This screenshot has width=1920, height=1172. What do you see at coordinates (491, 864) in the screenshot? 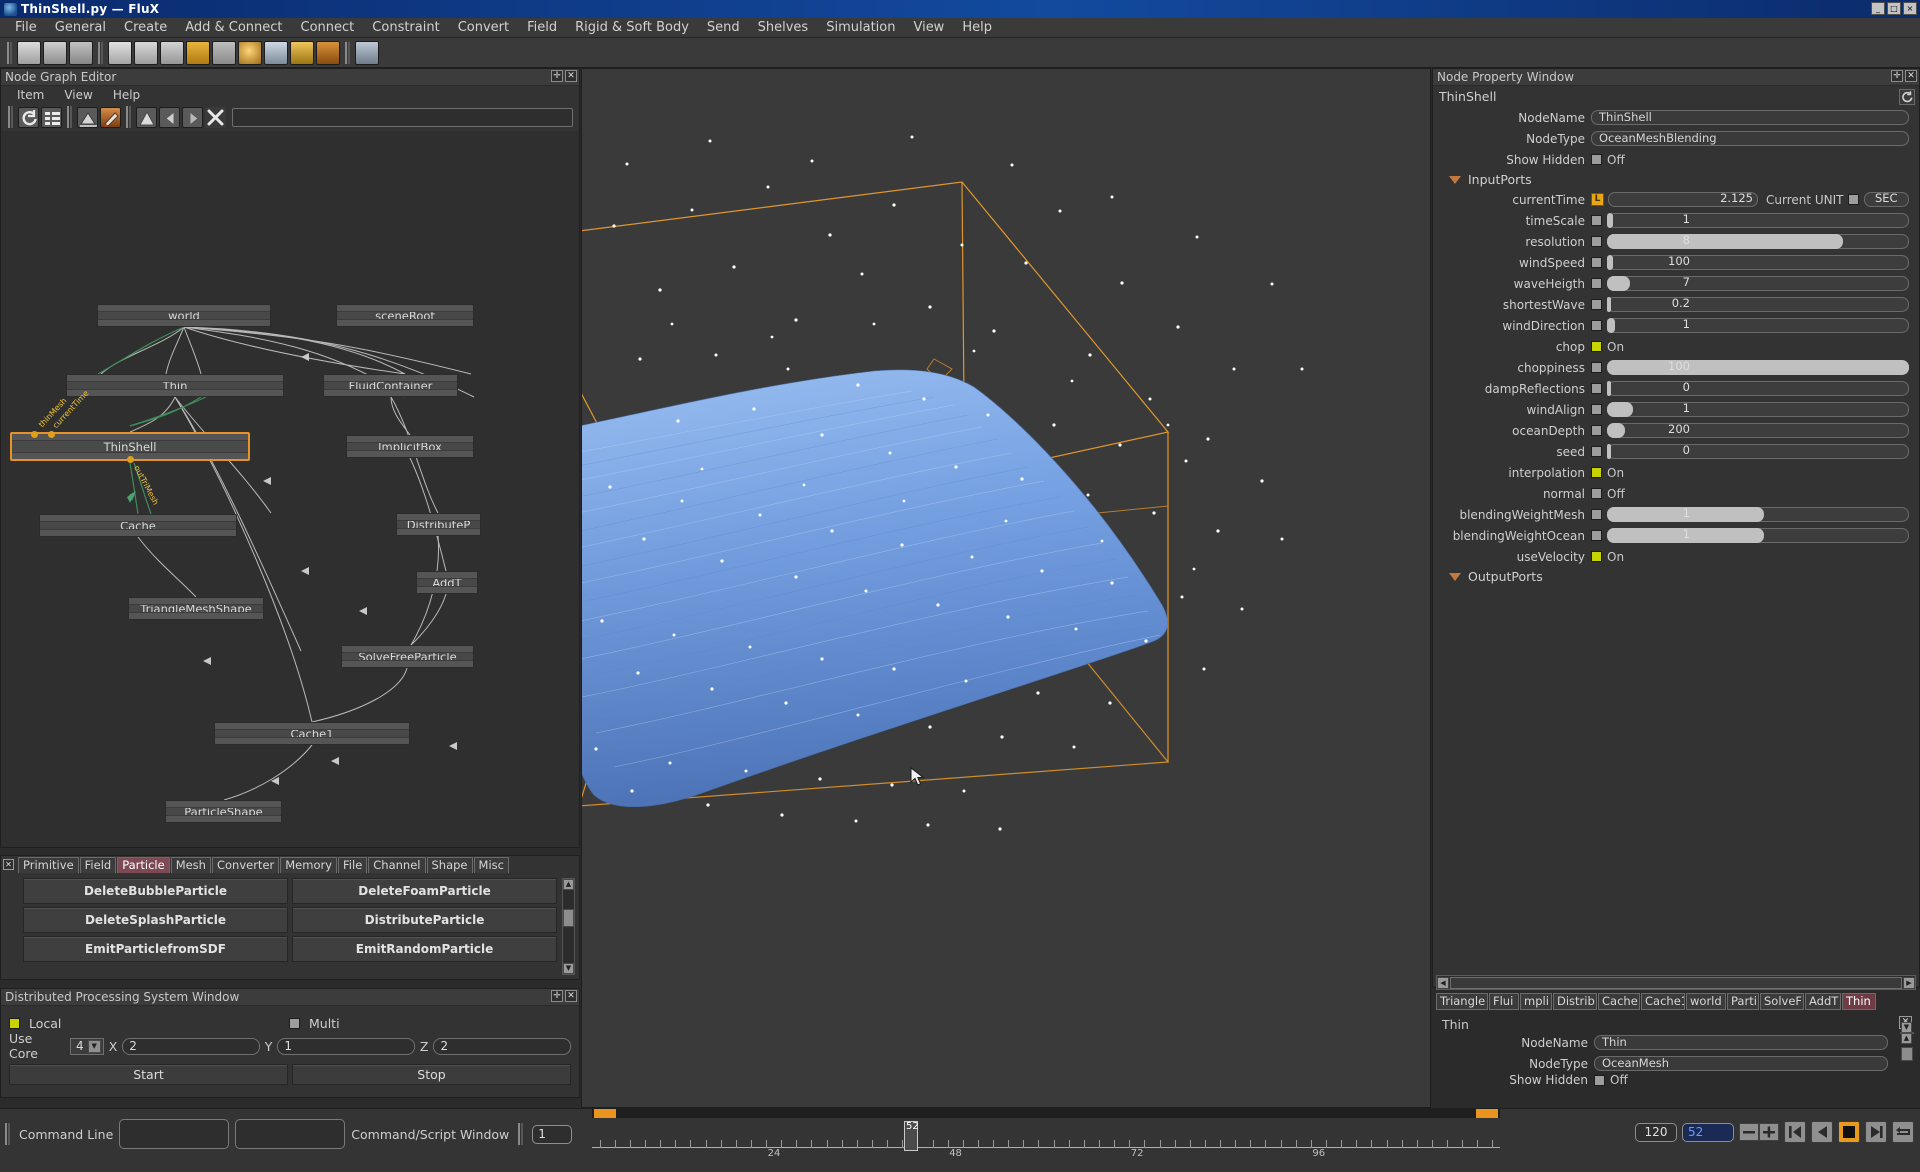
I see `shelf-tab-misc: Misc` at bounding box center [491, 864].